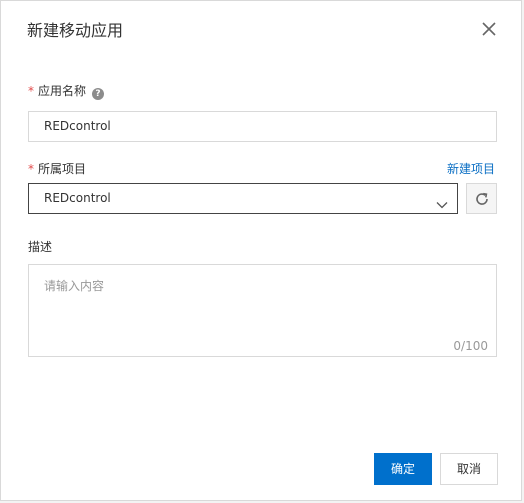  What do you see at coordinates (62, 169) in the screenshot?
I see `project-label: 所属项目` at bounding box center [62, 169].